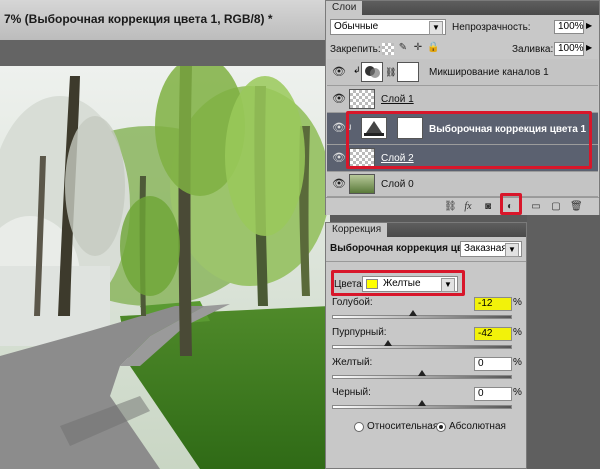 The width and height of the screenshot is (600, 469). I want to click on highlight-box-layers, so click(469, 140).